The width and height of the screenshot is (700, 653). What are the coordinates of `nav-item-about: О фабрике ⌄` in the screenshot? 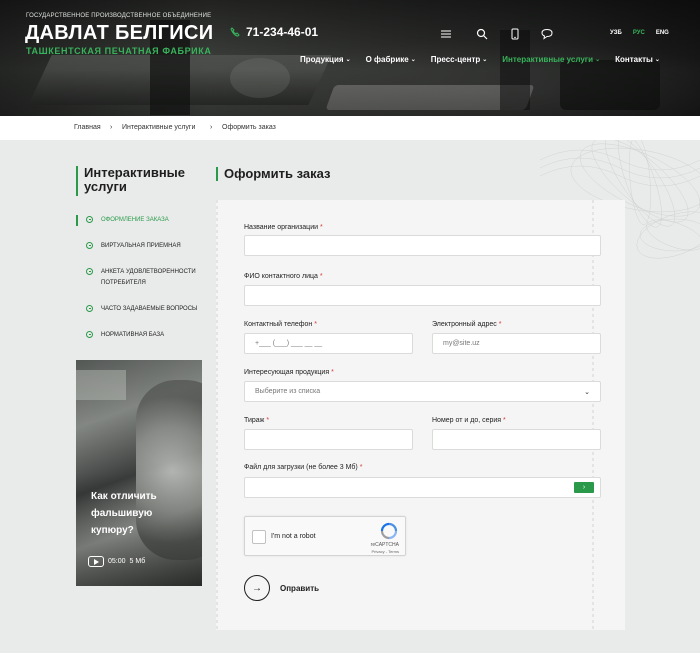 It's located at (391, 59).